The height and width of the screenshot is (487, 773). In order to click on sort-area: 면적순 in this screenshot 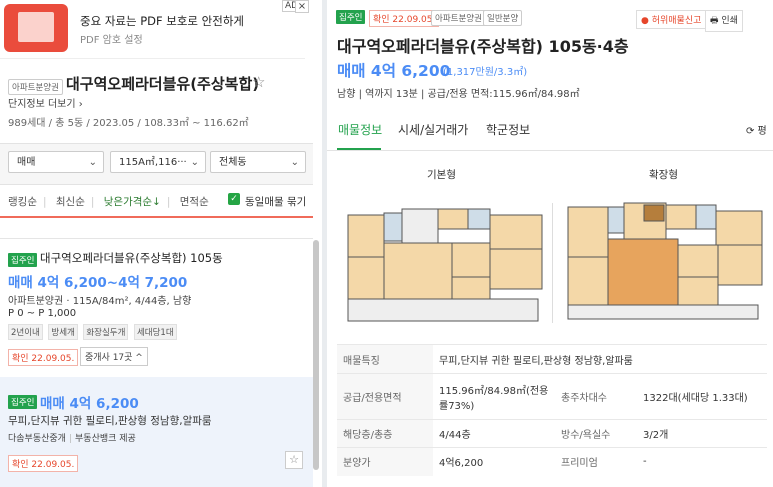, I will do `click(194, 202)`.